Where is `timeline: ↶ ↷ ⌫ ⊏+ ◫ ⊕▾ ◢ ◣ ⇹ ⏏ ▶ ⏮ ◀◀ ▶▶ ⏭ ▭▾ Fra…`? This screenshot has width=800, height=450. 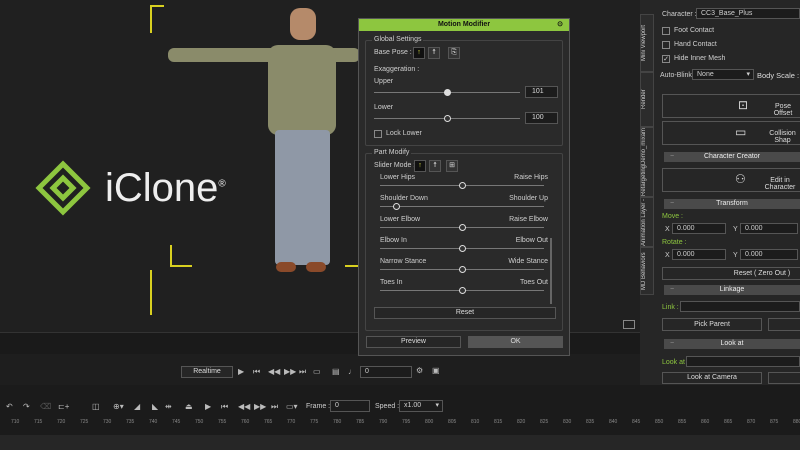
timeline: ↶ ↷ ⌫ ⊏+ ◫ ⊕▾ ◢ ◣ ⇹ ⏏ ▶ ⏮ ◀◀ ▶▶ ⏭ ▭▾ Fra… is located at coordinates (400, 417).